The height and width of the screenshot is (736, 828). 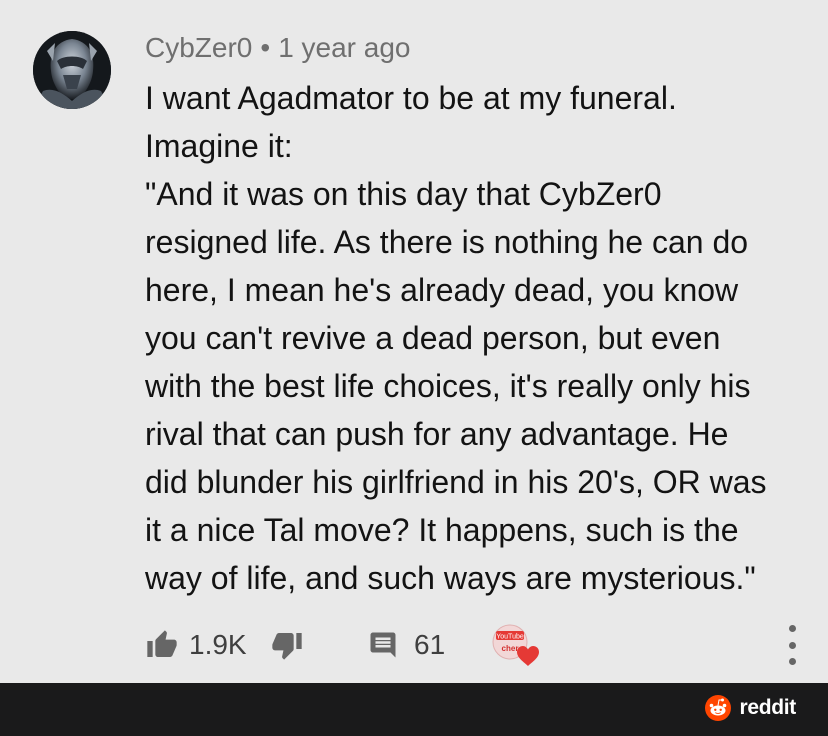 I want to click on thumbs-up-icon, so click(x=162, y=643).